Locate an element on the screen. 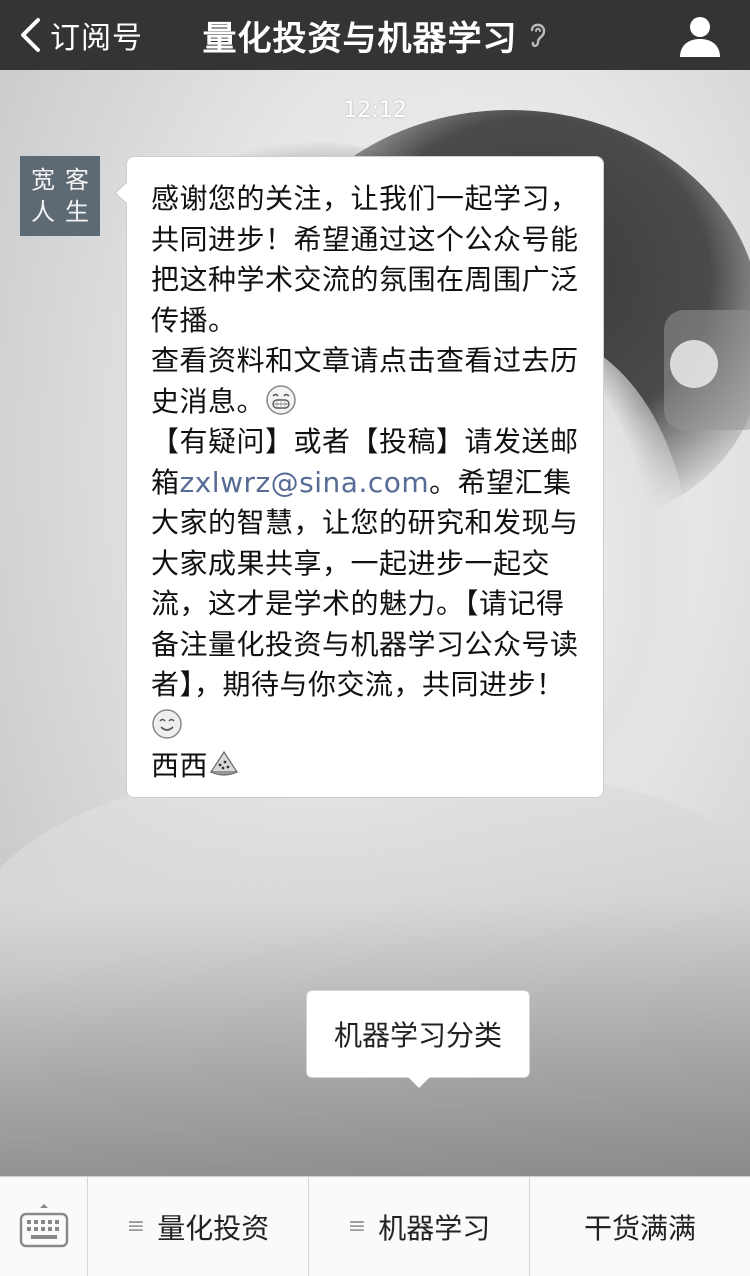  avatar-char: 客 is located at coordinates (77, 180).